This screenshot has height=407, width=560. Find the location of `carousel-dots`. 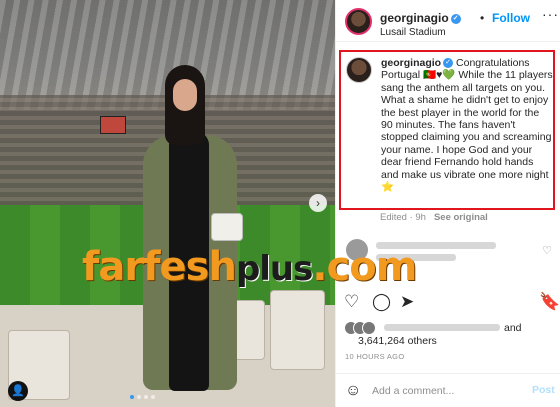

carousel-dots is located at coordinates (142, 397).